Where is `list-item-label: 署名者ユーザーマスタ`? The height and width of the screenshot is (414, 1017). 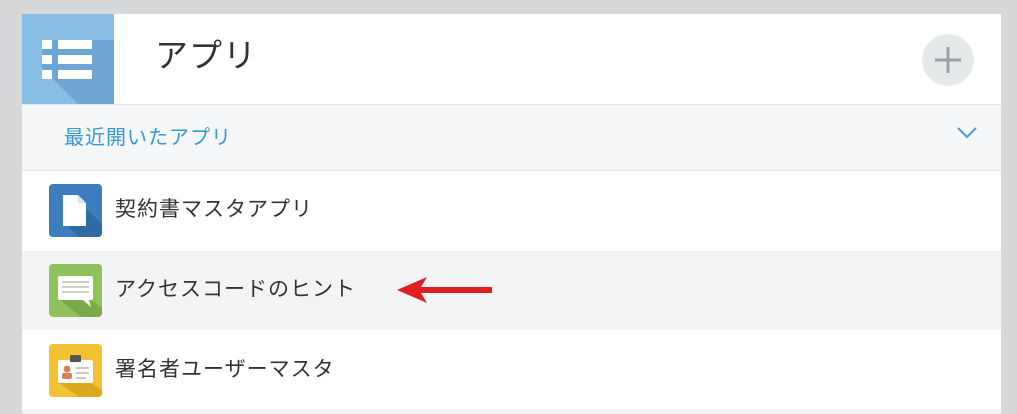
list-item-label: 署名者ユーザーマスタ is located at coordinates (225, 369).